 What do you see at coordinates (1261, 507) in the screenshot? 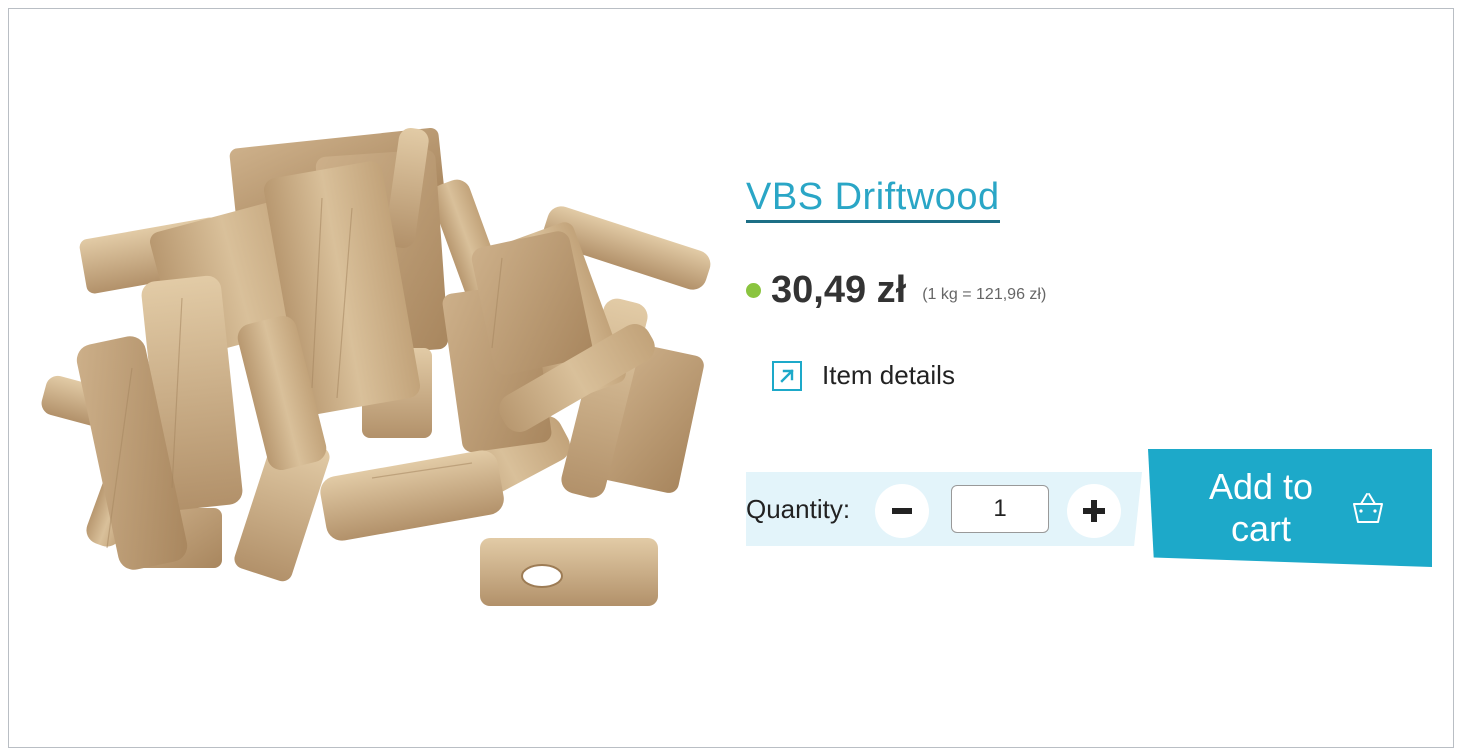
I see `add-to-cart-label: Add to cart` at bounding box center [1261, 507].